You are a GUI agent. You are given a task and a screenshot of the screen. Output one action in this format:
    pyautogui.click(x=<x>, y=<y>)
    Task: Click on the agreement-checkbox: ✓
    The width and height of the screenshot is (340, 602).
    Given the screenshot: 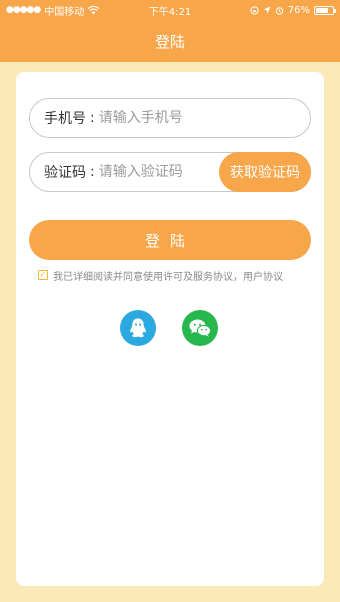 What is the action you would take?
    pyautogui.click(x=43, y=275)
    